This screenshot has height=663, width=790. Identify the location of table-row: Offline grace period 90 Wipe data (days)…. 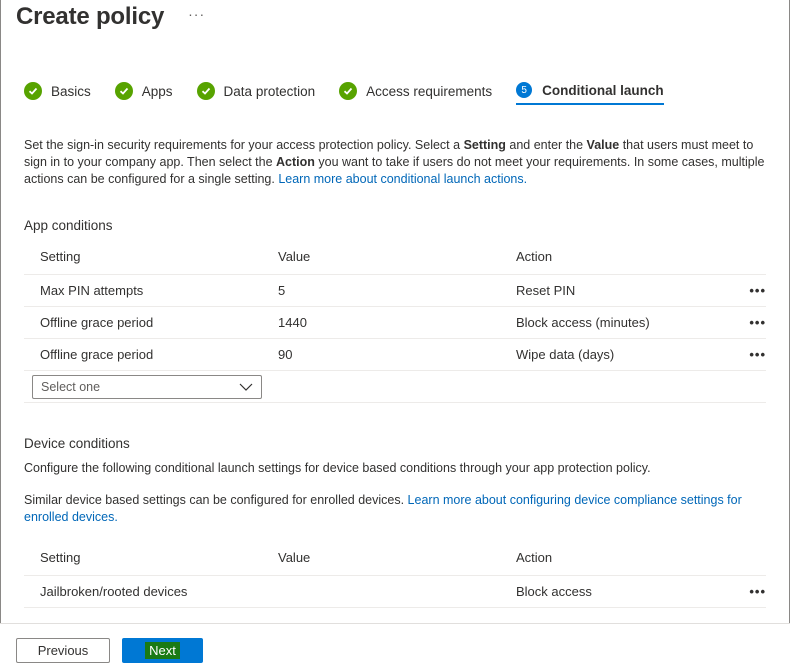
(395, 355).